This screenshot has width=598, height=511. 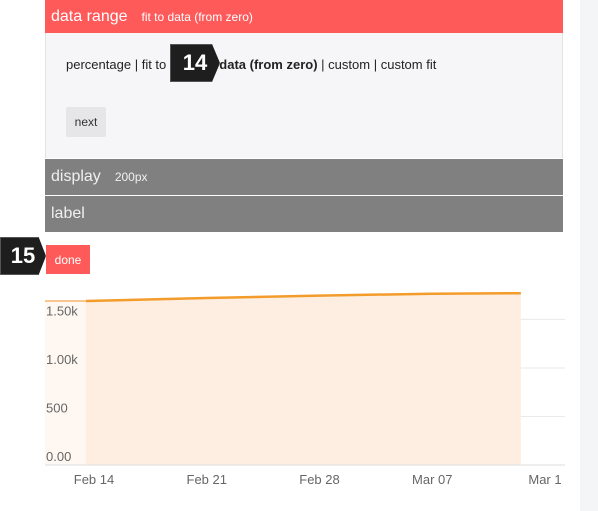 I want to click on y-tick-label: 1.00k, so click(x=62, y=359).